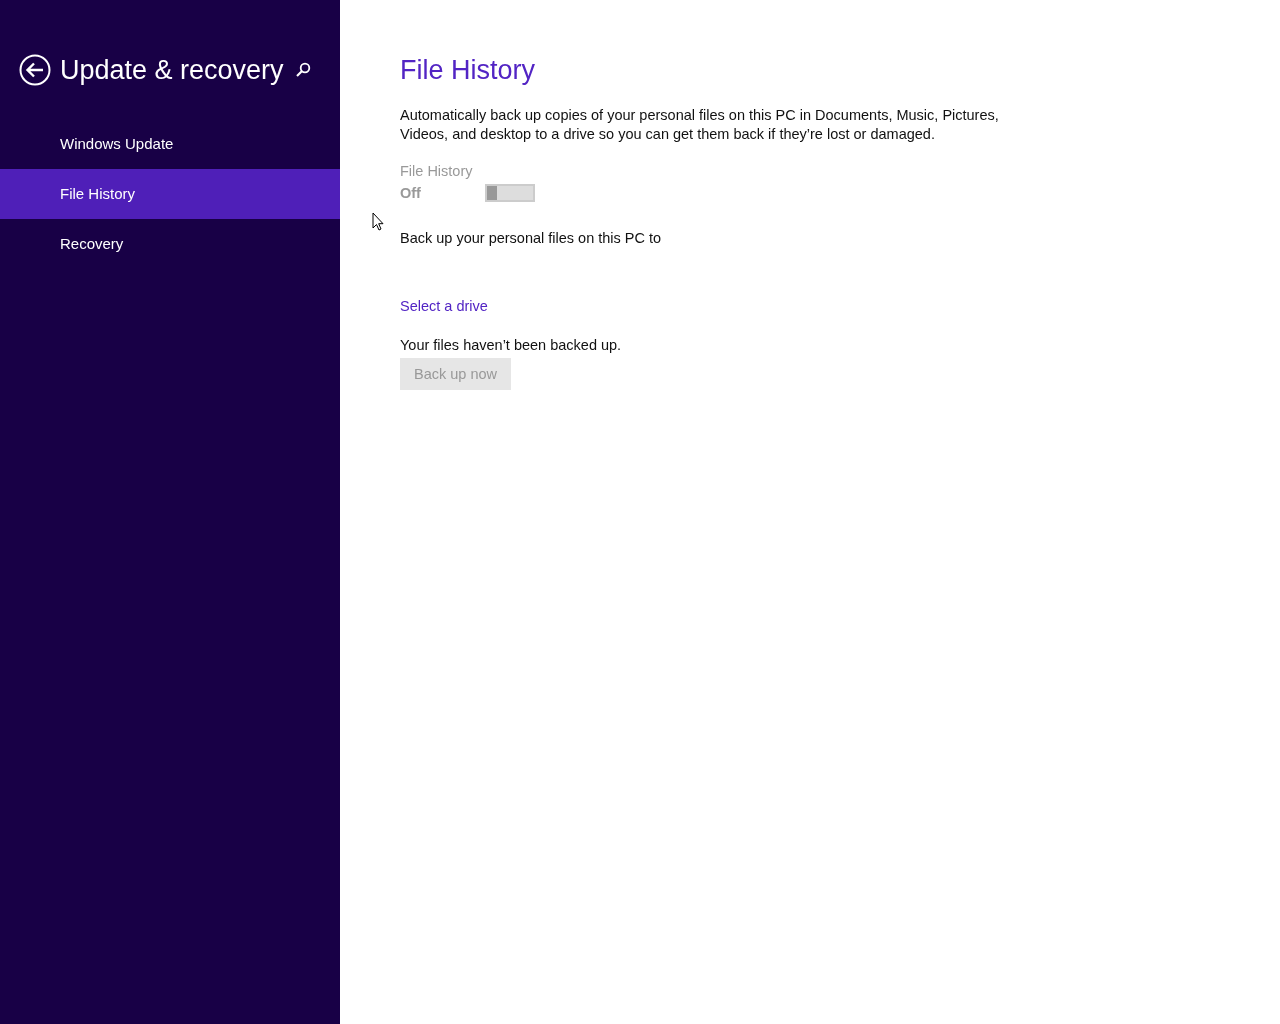  I want to click on search-icon, so click(303, 70).